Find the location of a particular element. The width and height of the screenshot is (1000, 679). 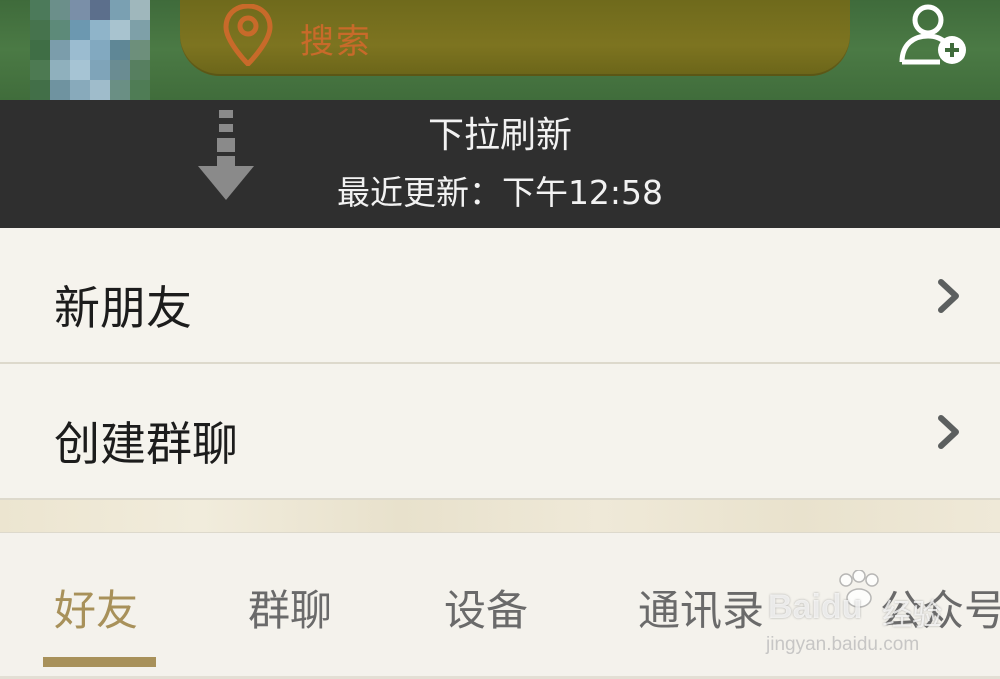

watermark-brand: Baidu is located at coordinates (815, 607).